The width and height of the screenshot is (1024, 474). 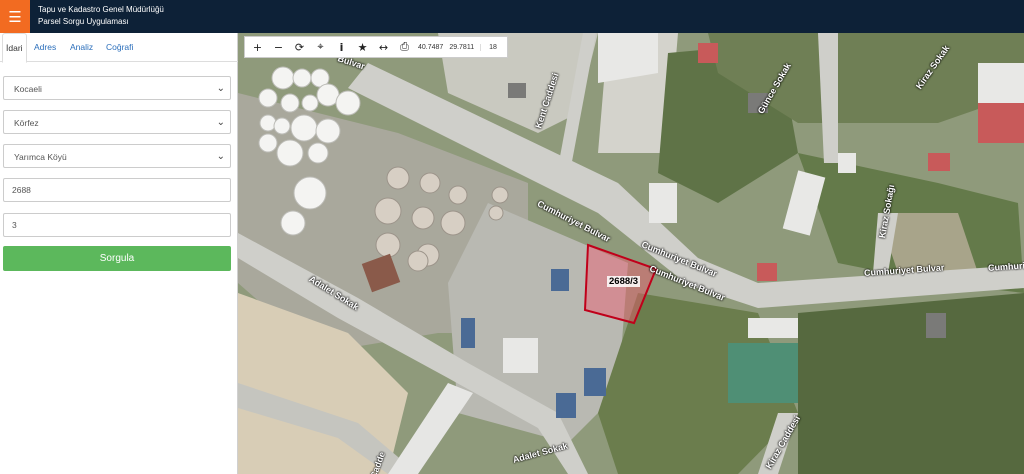 I want to click on print-button: ⎙, so click(x=404, y=47).